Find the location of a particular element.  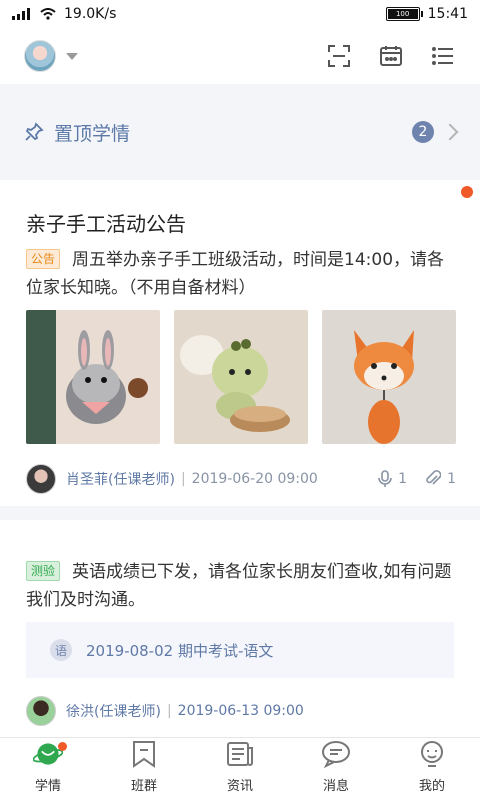

battery-icon: 100 is located at coordinates (404, 14).